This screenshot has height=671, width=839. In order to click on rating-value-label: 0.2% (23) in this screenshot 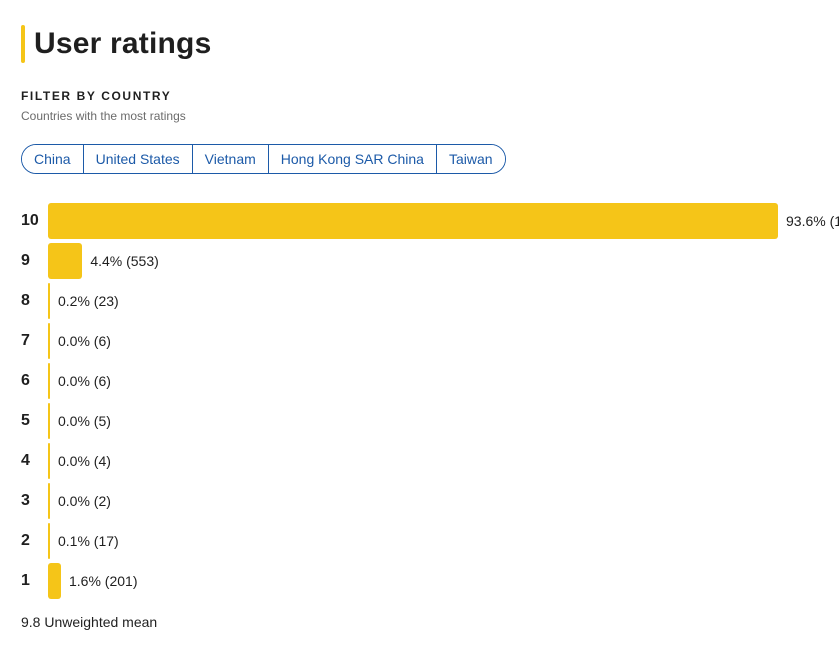, I will do `click(88, 301)`.